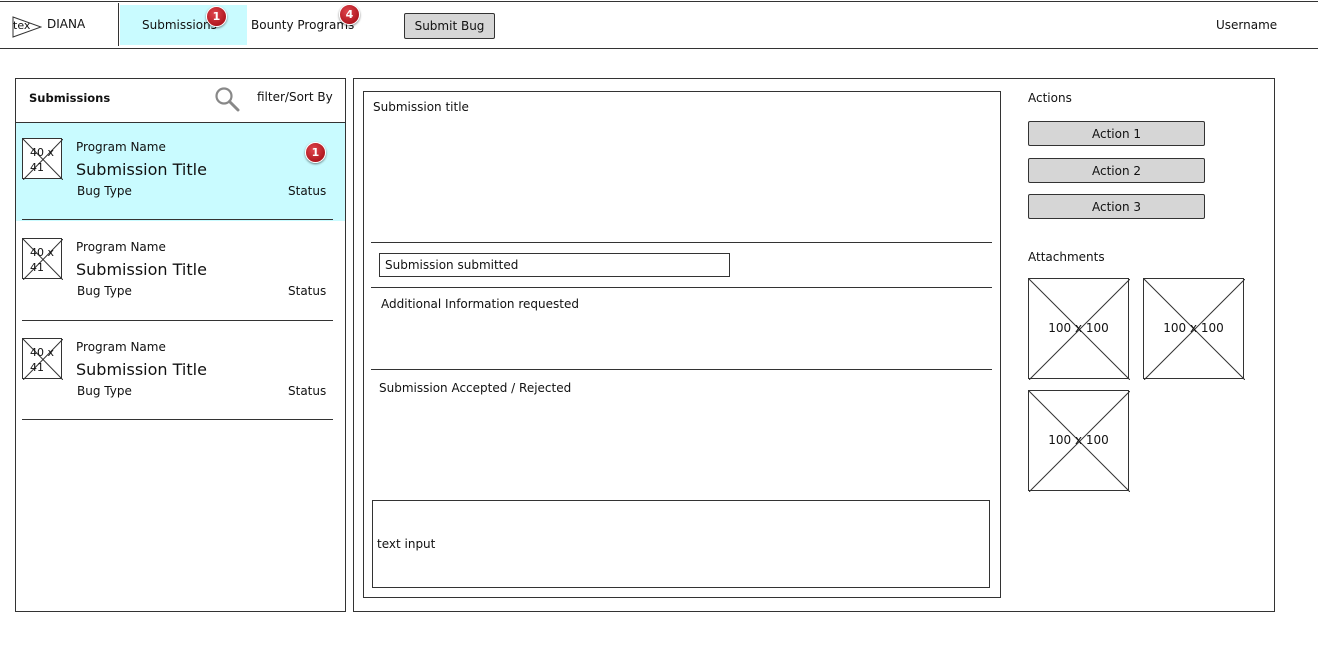  Describe the element at coordinates (118, 24) in the screenshot. I see `nav-divider` at that location.